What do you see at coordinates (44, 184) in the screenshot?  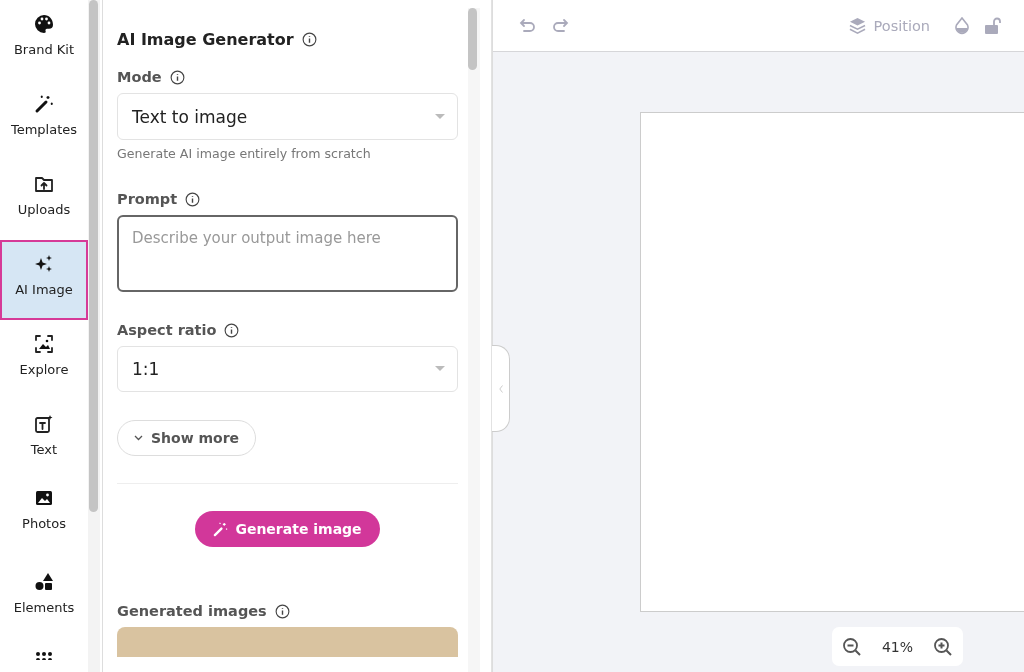 I see `upload-folder-icon` at bounding box center [44, 184].